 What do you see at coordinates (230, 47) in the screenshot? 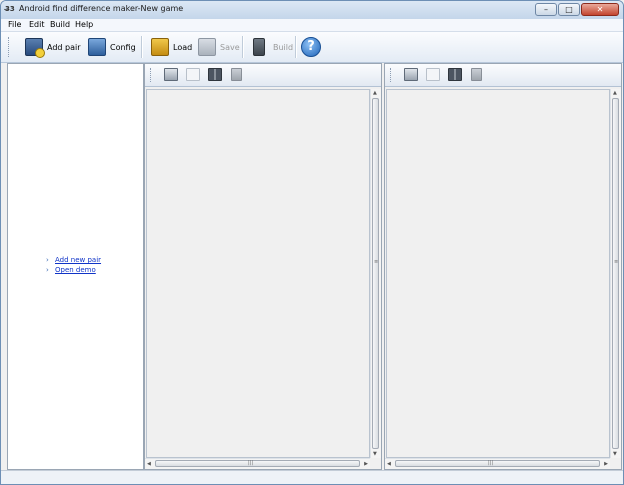
I see `save-label: Save` at bounding box center [230, 47].